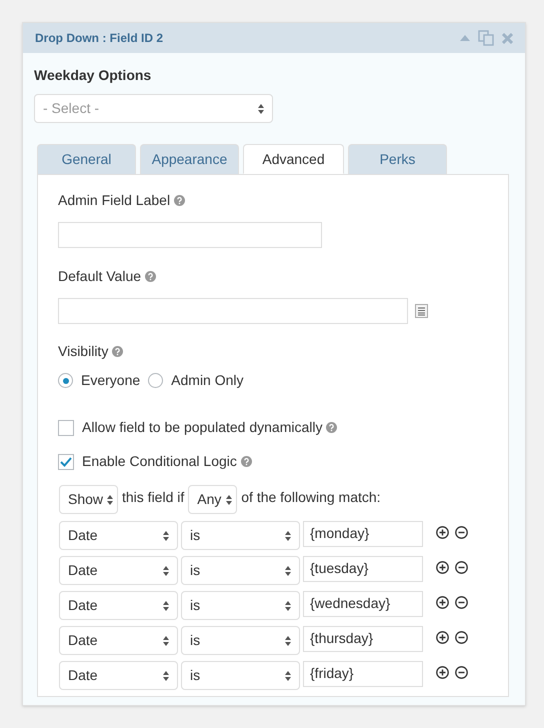  What do you see at coordinates (86, 159) in the screenshot?
I see `tab: General` at bounding box center [86, 159].